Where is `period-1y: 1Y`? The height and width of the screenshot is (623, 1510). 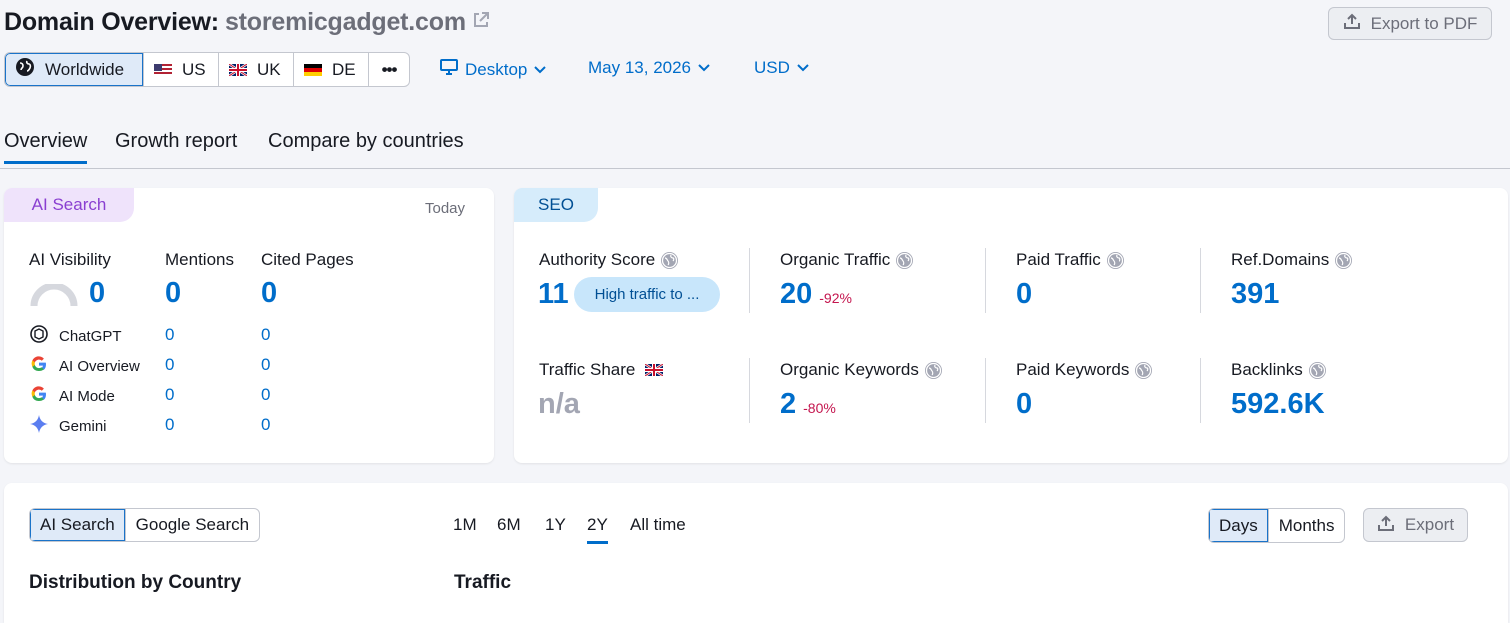
period-1y: 1Y is located at coordinates (555, 525).